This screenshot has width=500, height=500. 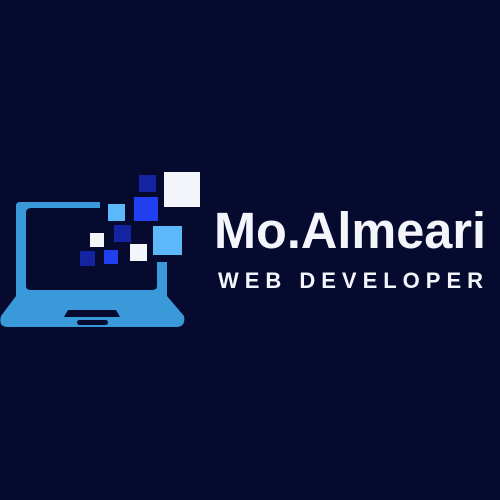 I want to click on laptop-trackpad, so click(x=92, y=322).